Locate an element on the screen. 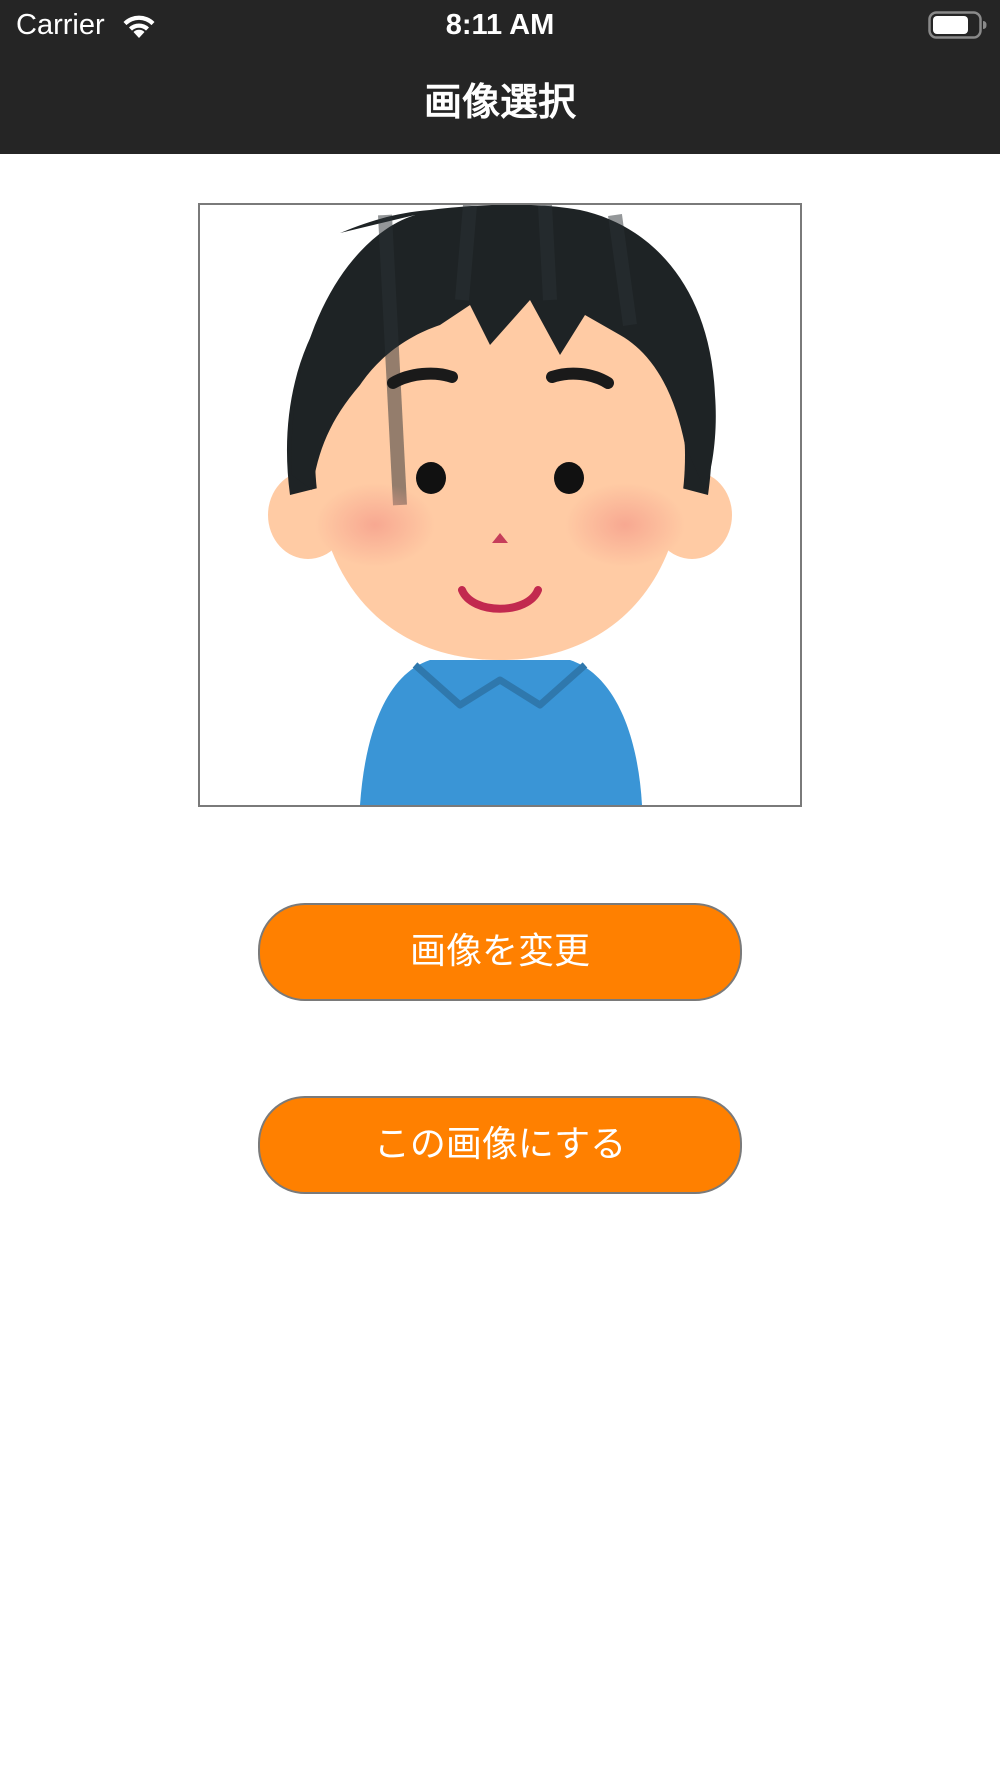 The height and width of the screenshot is (1778, 1000). status-time: 8:11 AM is located at coordinates (500, 25).